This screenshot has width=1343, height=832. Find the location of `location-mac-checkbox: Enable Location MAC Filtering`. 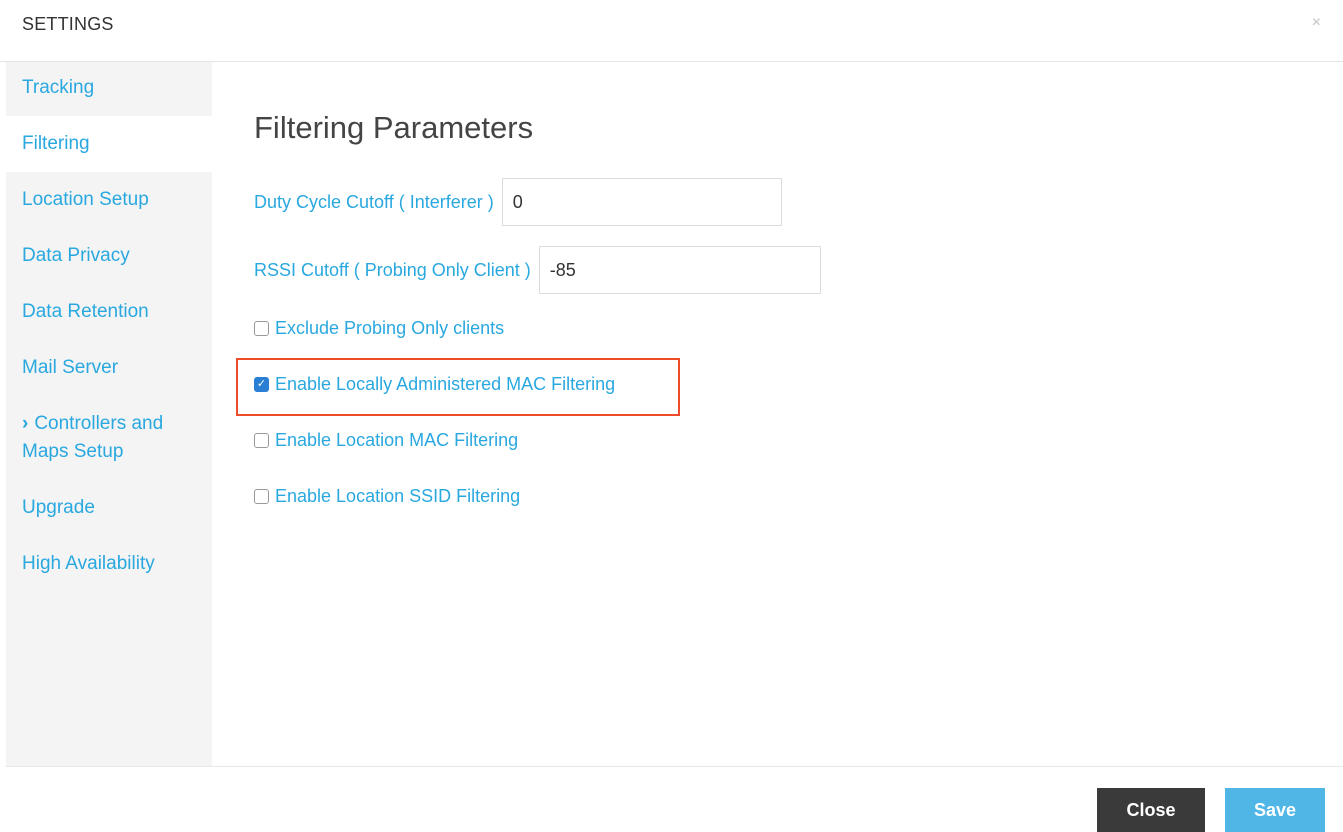

location-mac-checkbox: Enable Location MAC Filtering is located at coordinates (386, 440).